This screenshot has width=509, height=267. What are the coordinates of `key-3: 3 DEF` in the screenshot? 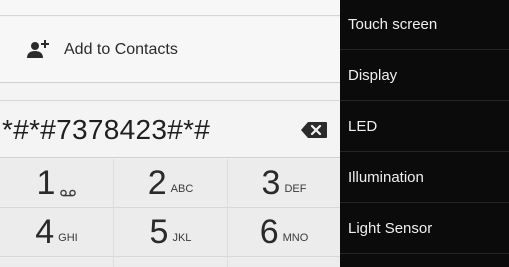 It's located at (284, 183).